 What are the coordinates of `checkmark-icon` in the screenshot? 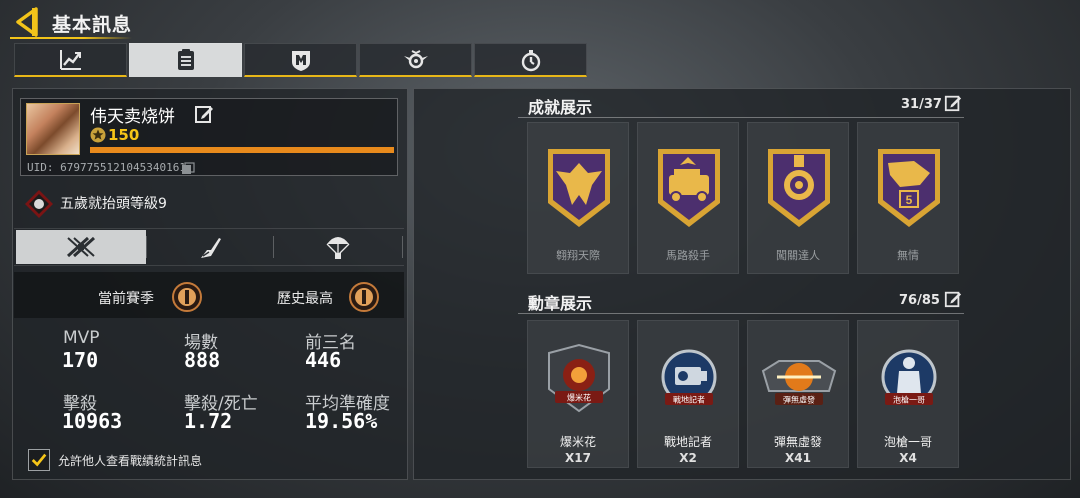 It's located at (39, 460).